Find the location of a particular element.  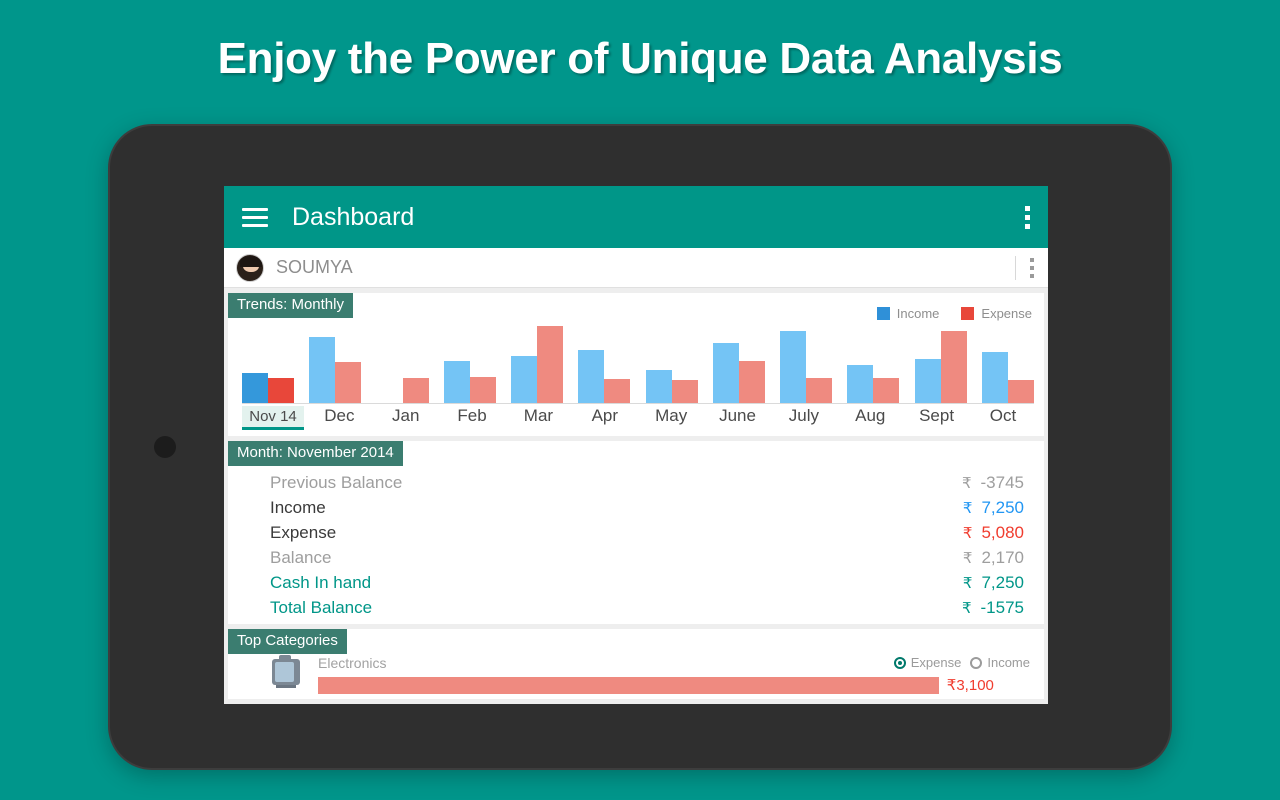

summary-label: Expense is located at coordinates (303, 533).